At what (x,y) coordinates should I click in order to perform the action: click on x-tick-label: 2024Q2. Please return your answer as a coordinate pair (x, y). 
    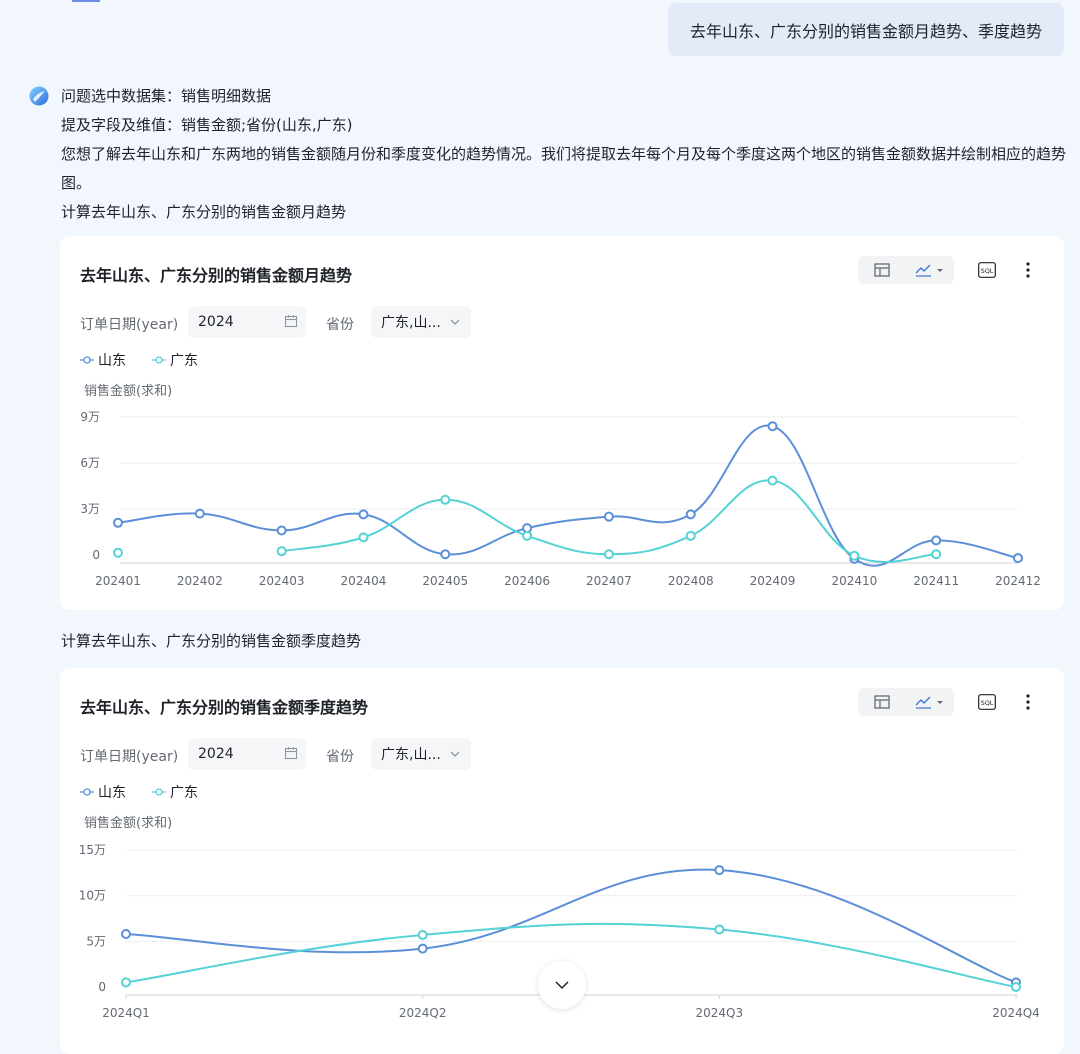
    Looking at the image, I should click on (423, 1013).